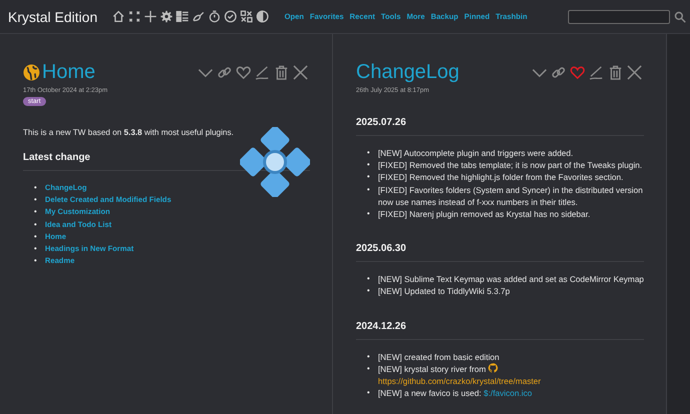  Describe the element at coordinates (439, 356) in the screenshot. I see `changelog-entry: [NEW] created from basic edition` at that location.